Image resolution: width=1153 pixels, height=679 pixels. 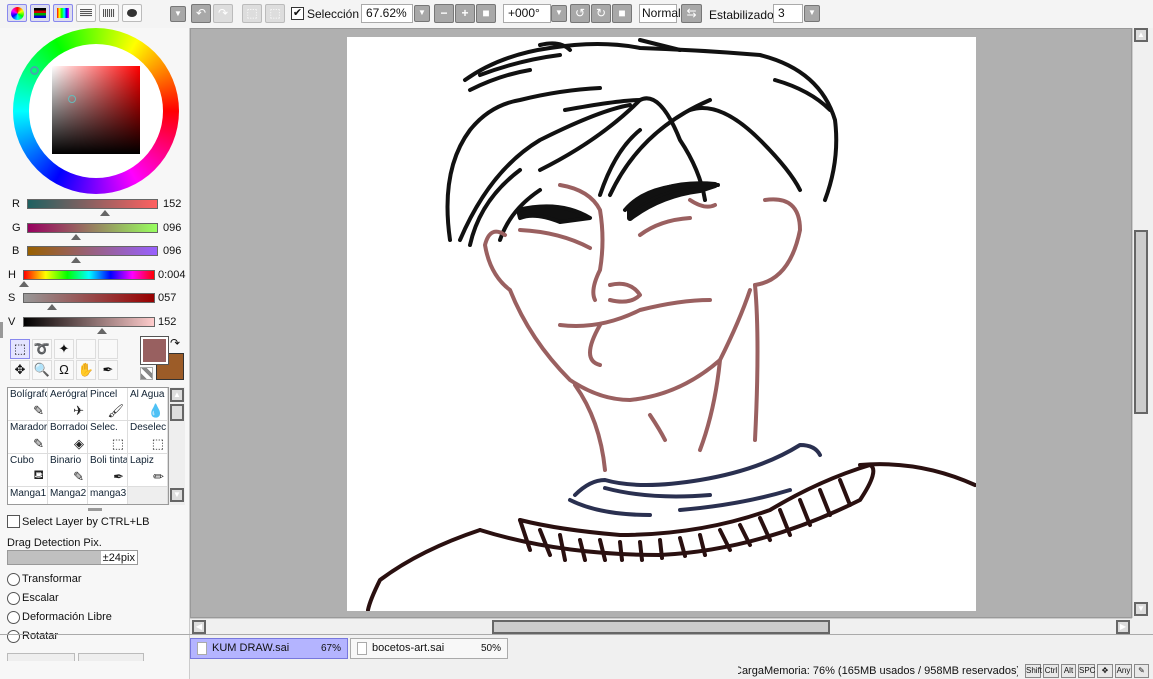 What do you see at coordinates (297, 13) in the screenshot?
I see `selection-checkbox: ✔` at bounding box center [297, 13].